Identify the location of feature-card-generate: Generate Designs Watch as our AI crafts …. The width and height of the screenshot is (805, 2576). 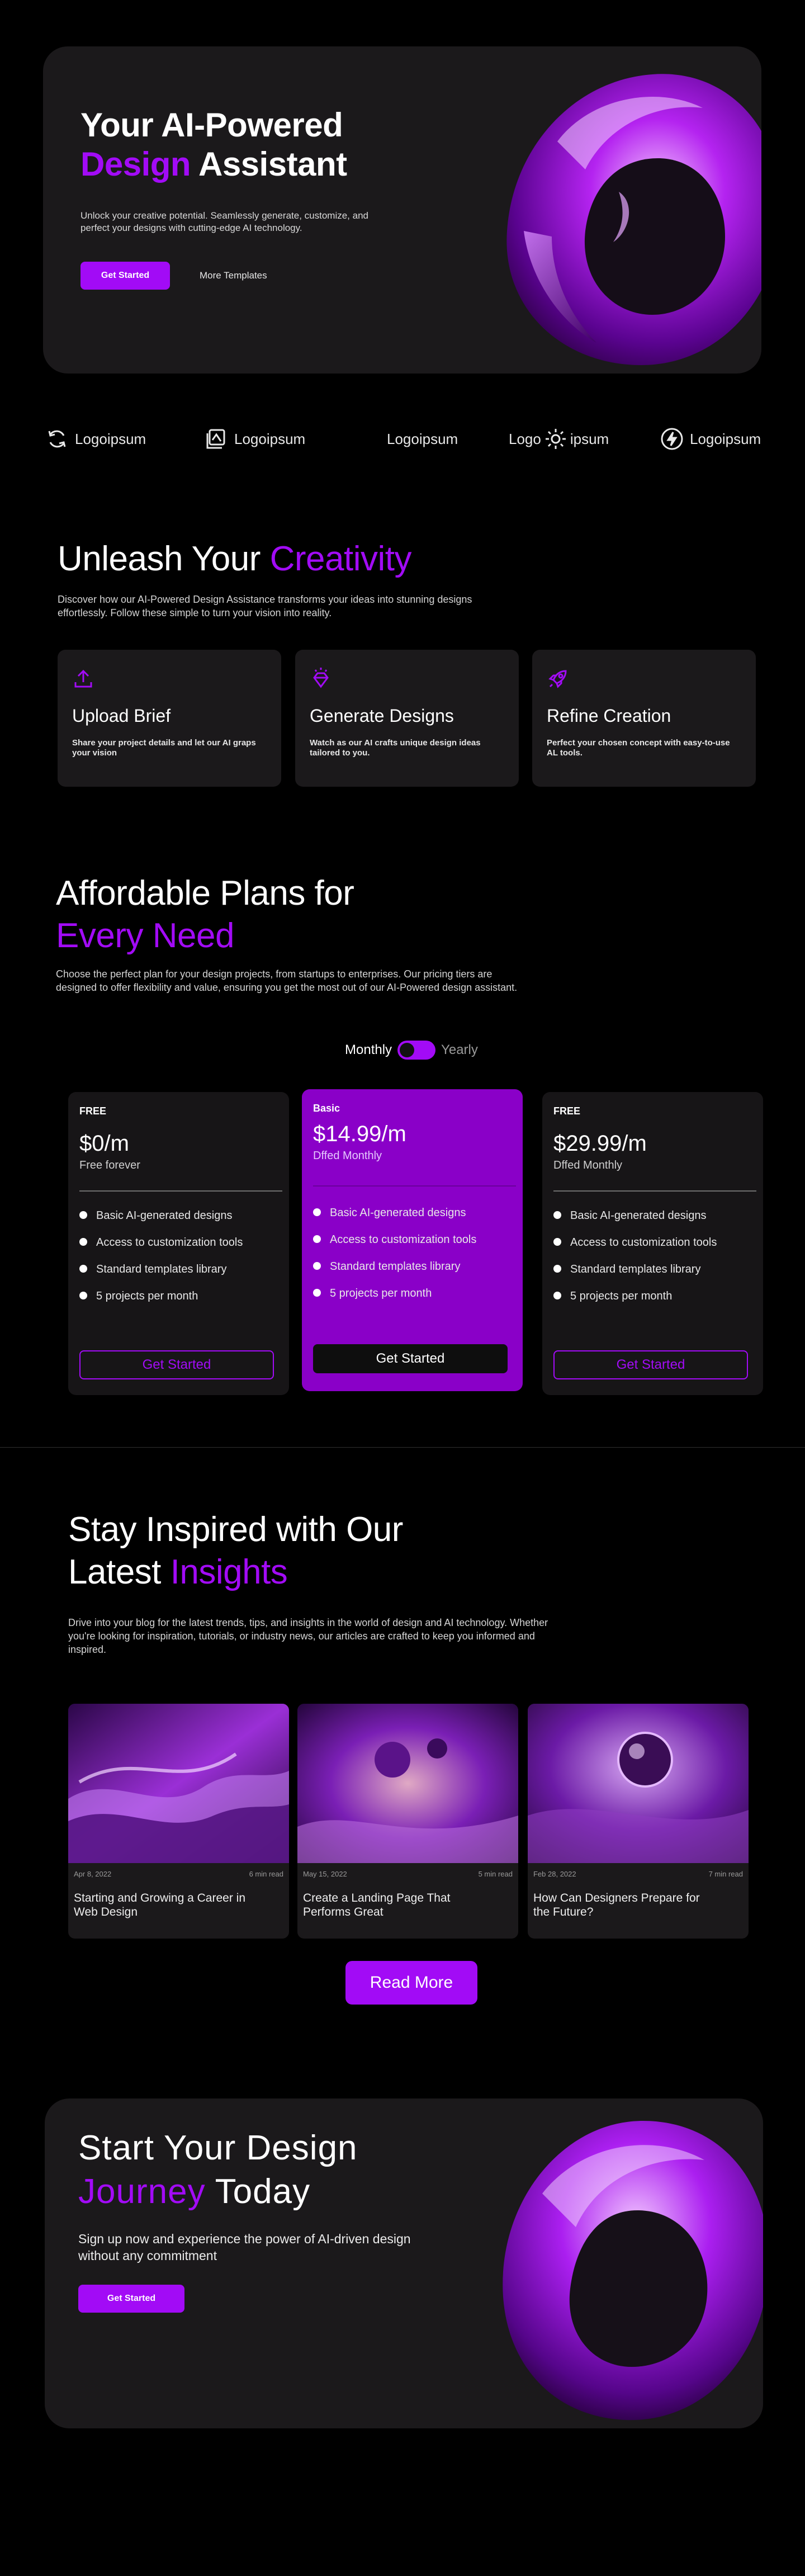
(407, 718).